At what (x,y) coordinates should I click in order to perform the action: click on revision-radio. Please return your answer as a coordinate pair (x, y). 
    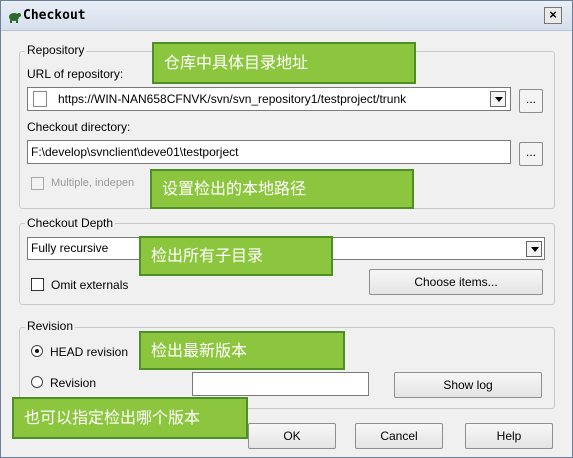
    Looking at the image, I should click on (37, 382).